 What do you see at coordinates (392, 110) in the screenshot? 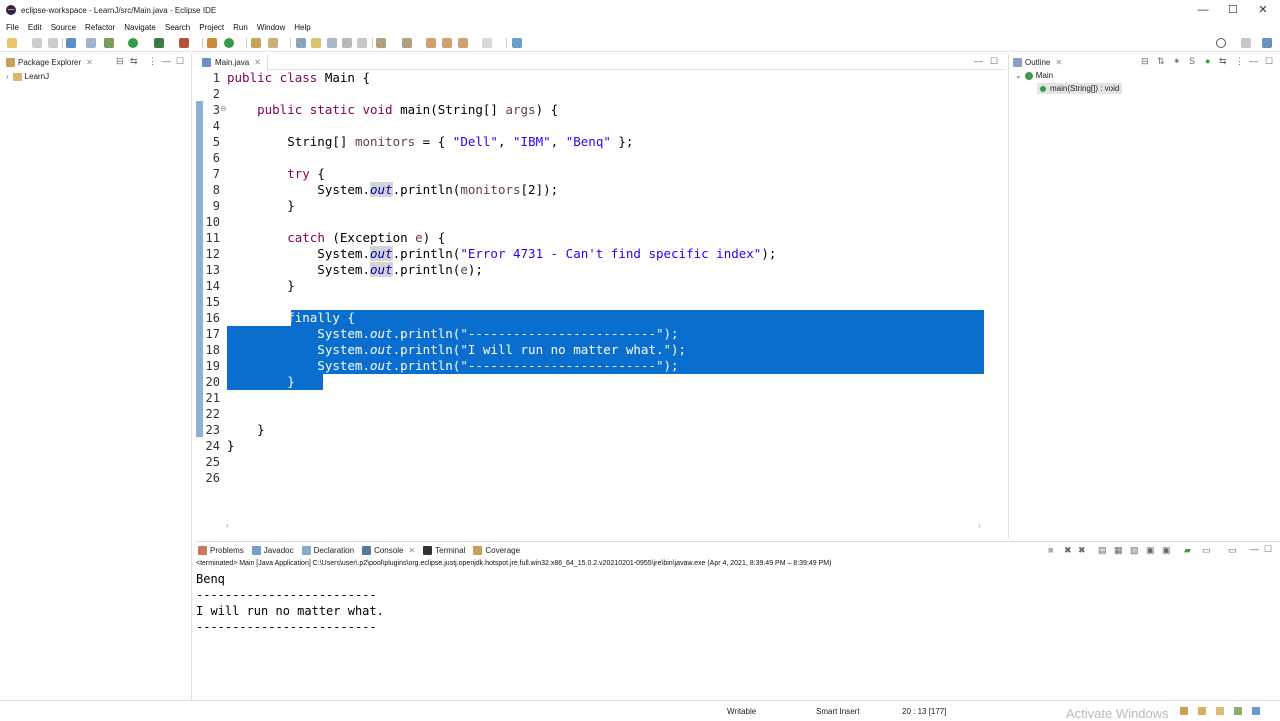
I see `code-line: public static void main(String[] args) {` at bounding box center [392, 110].